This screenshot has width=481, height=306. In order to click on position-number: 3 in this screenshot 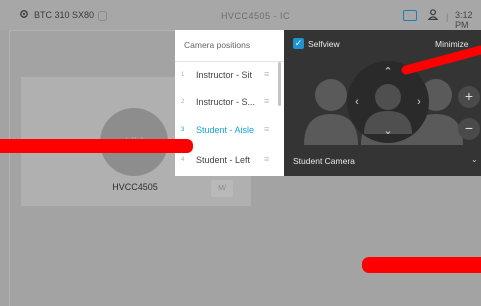, I will do `click(183, 130)`.